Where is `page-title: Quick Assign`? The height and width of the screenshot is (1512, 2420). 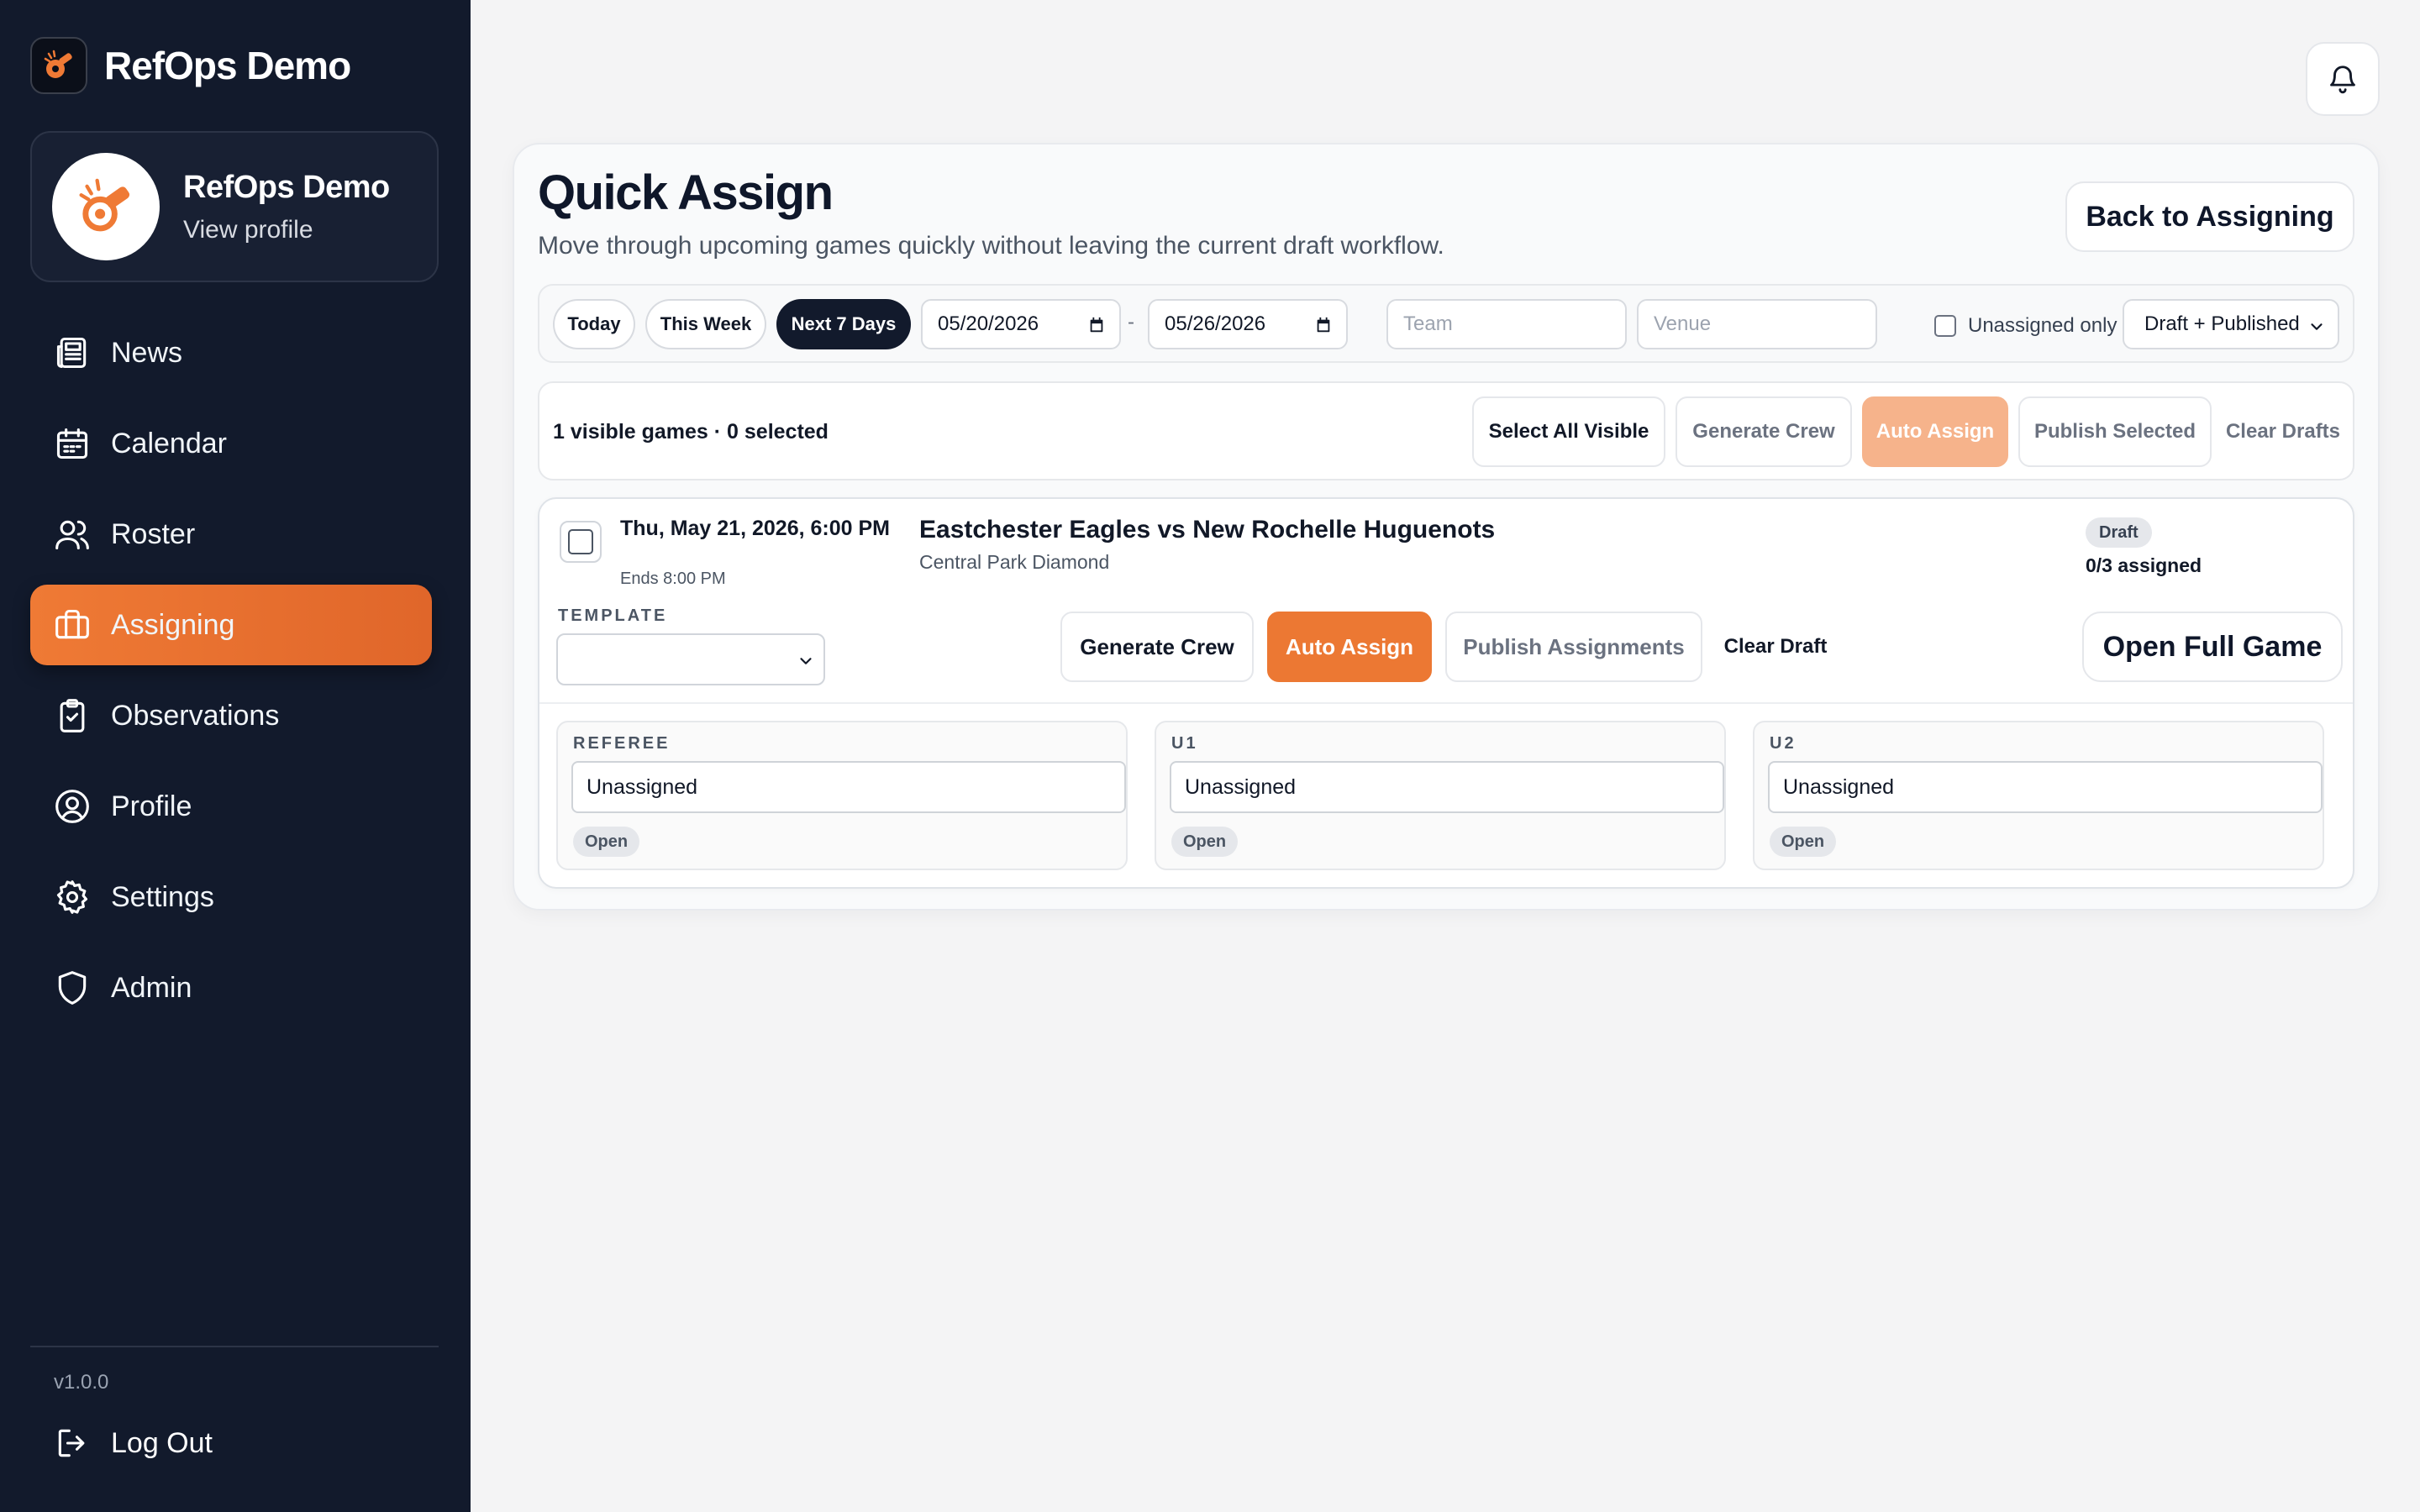 page-title: Quick Assign is located at coordinates (686, 192).